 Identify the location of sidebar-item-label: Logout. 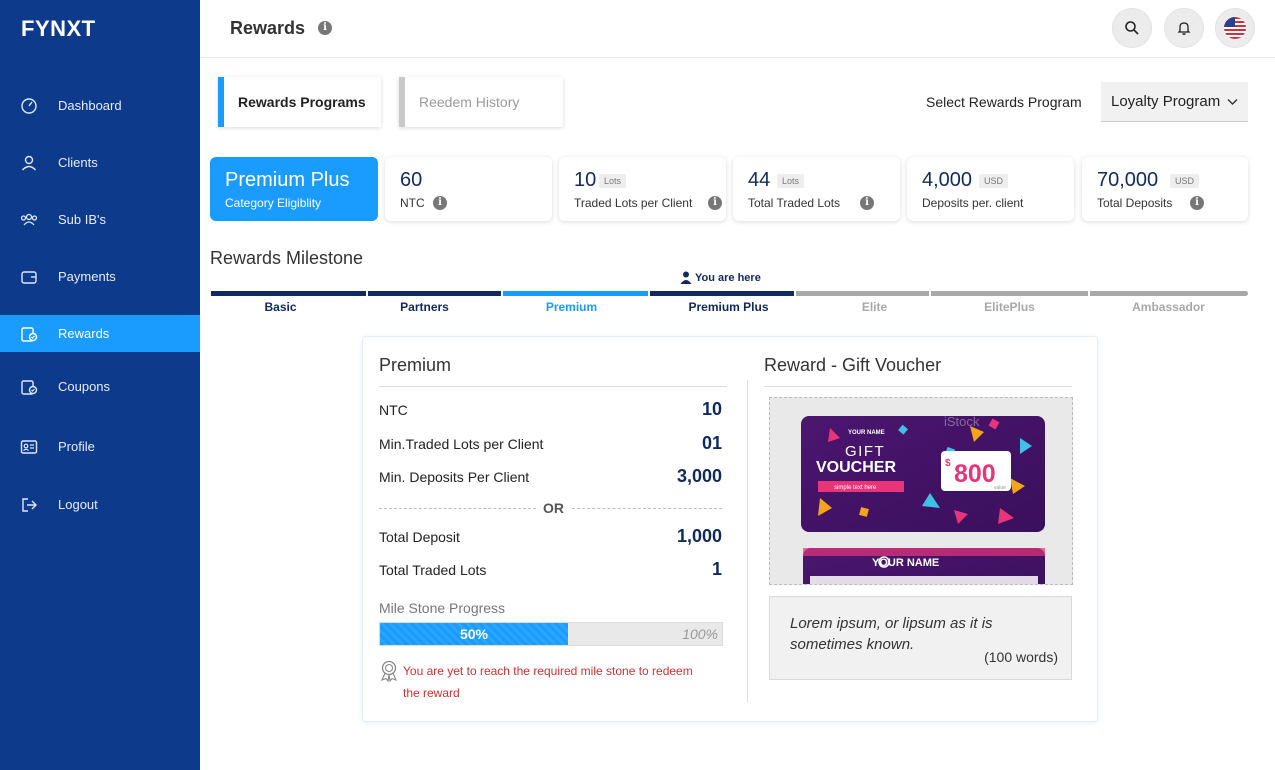
(78, 504).